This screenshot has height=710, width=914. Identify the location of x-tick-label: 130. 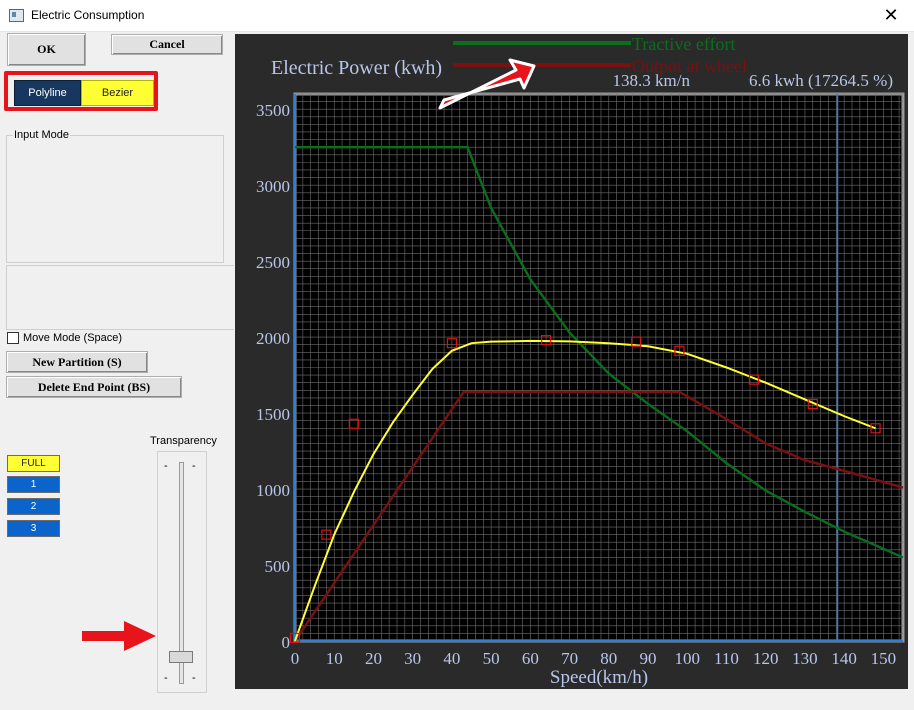
(805, 658).